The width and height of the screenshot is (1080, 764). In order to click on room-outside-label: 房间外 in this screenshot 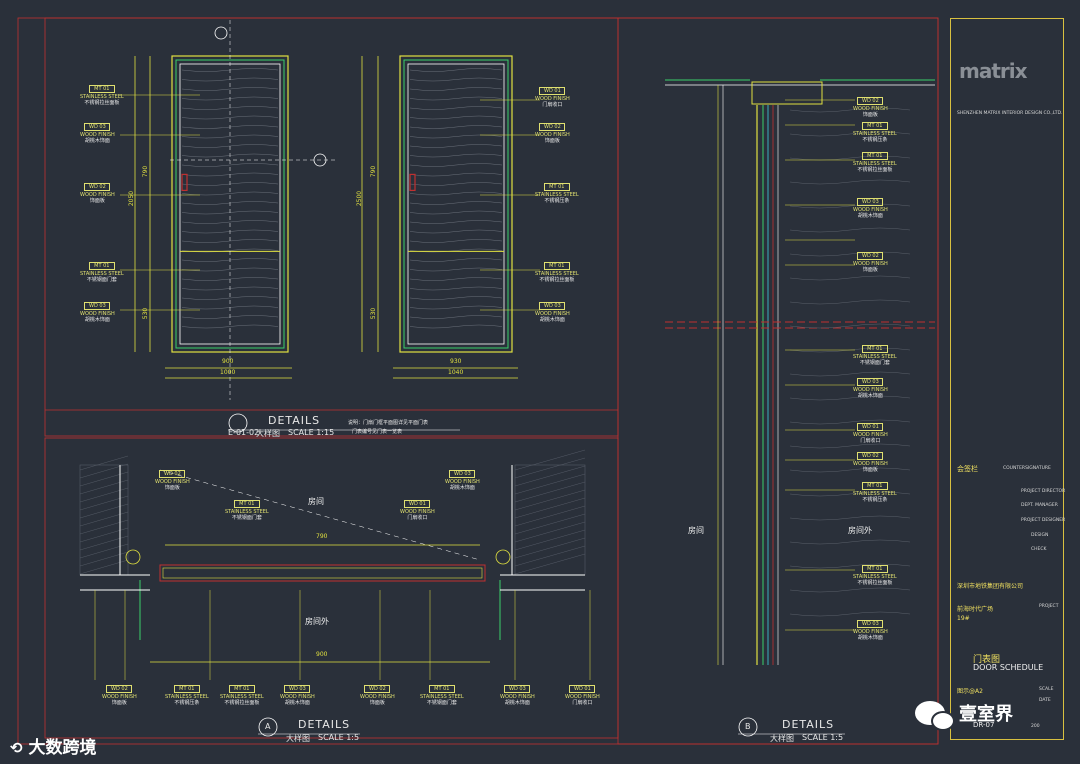, I will do `click(317, 621)`.